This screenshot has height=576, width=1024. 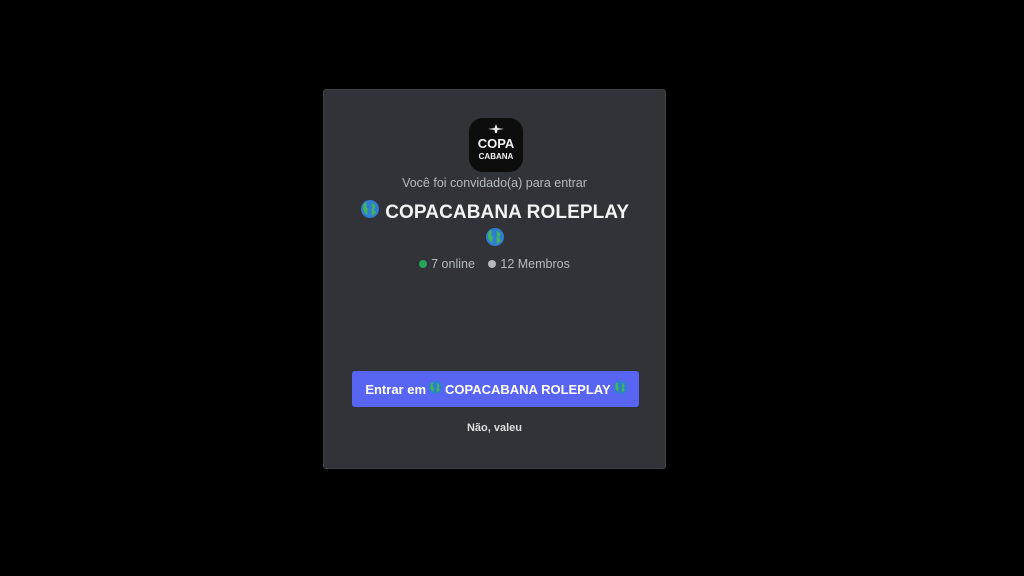 I want to click on logo-text-top: COPA, so click(x=496, y=143).